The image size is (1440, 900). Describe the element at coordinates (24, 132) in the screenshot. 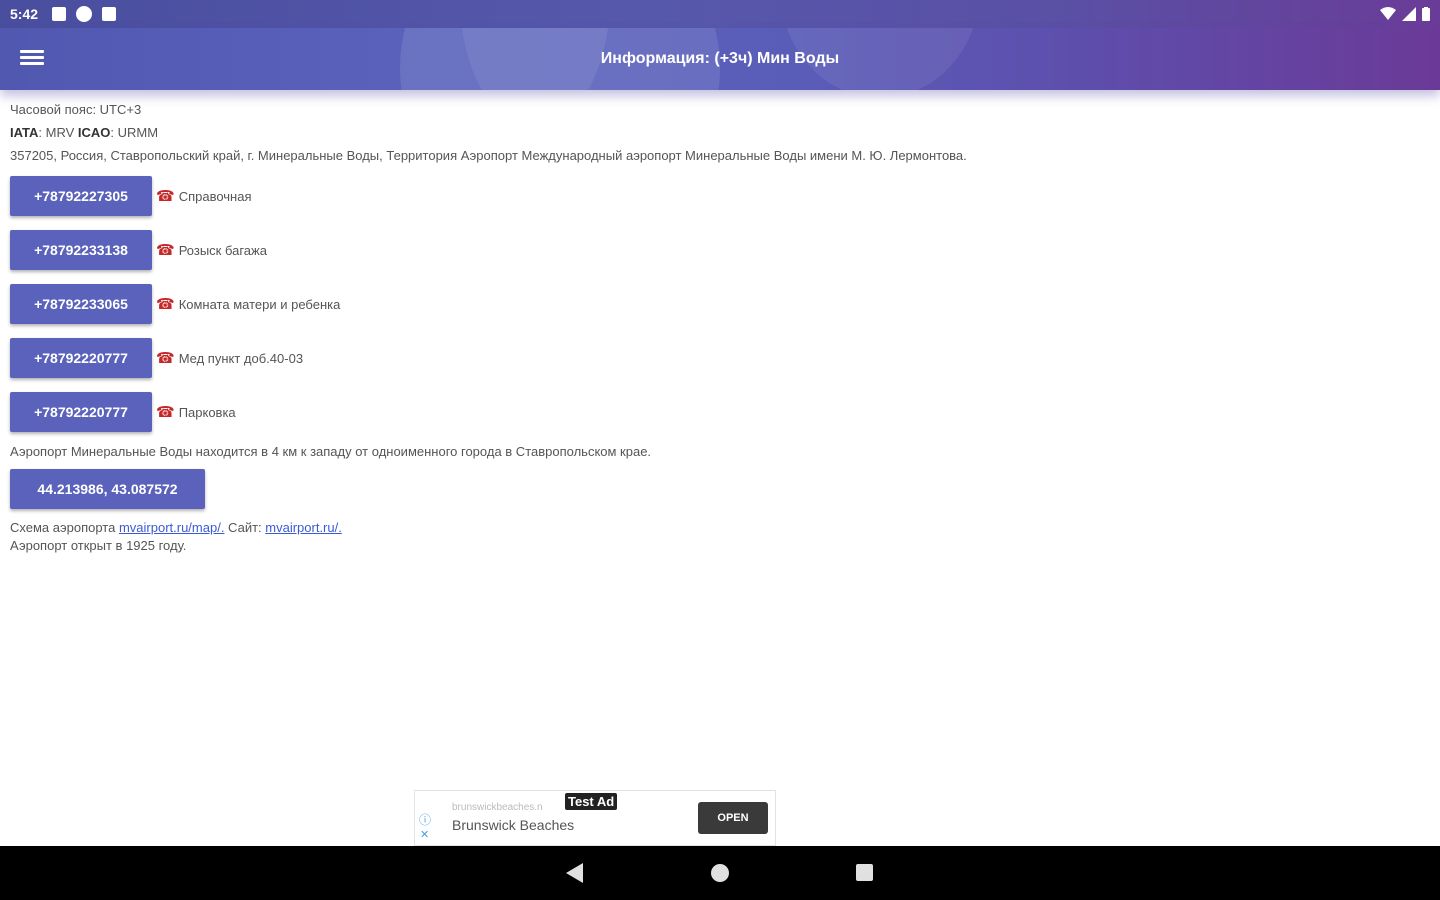

I see `iata-label: IATA` at that location.